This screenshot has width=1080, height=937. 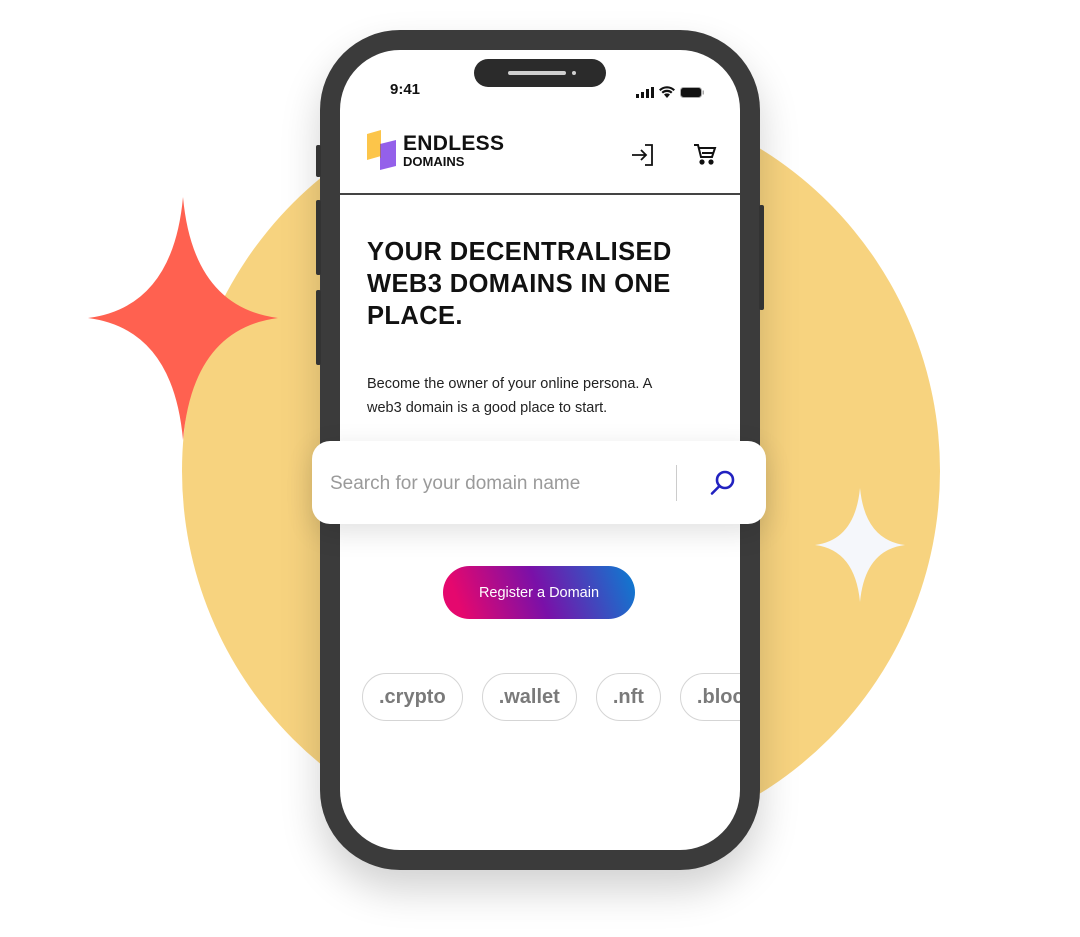 What do you see at coordinates (540, 73) in the screenshot?
I see `dynamic-island` at bounding box center [540, 73].